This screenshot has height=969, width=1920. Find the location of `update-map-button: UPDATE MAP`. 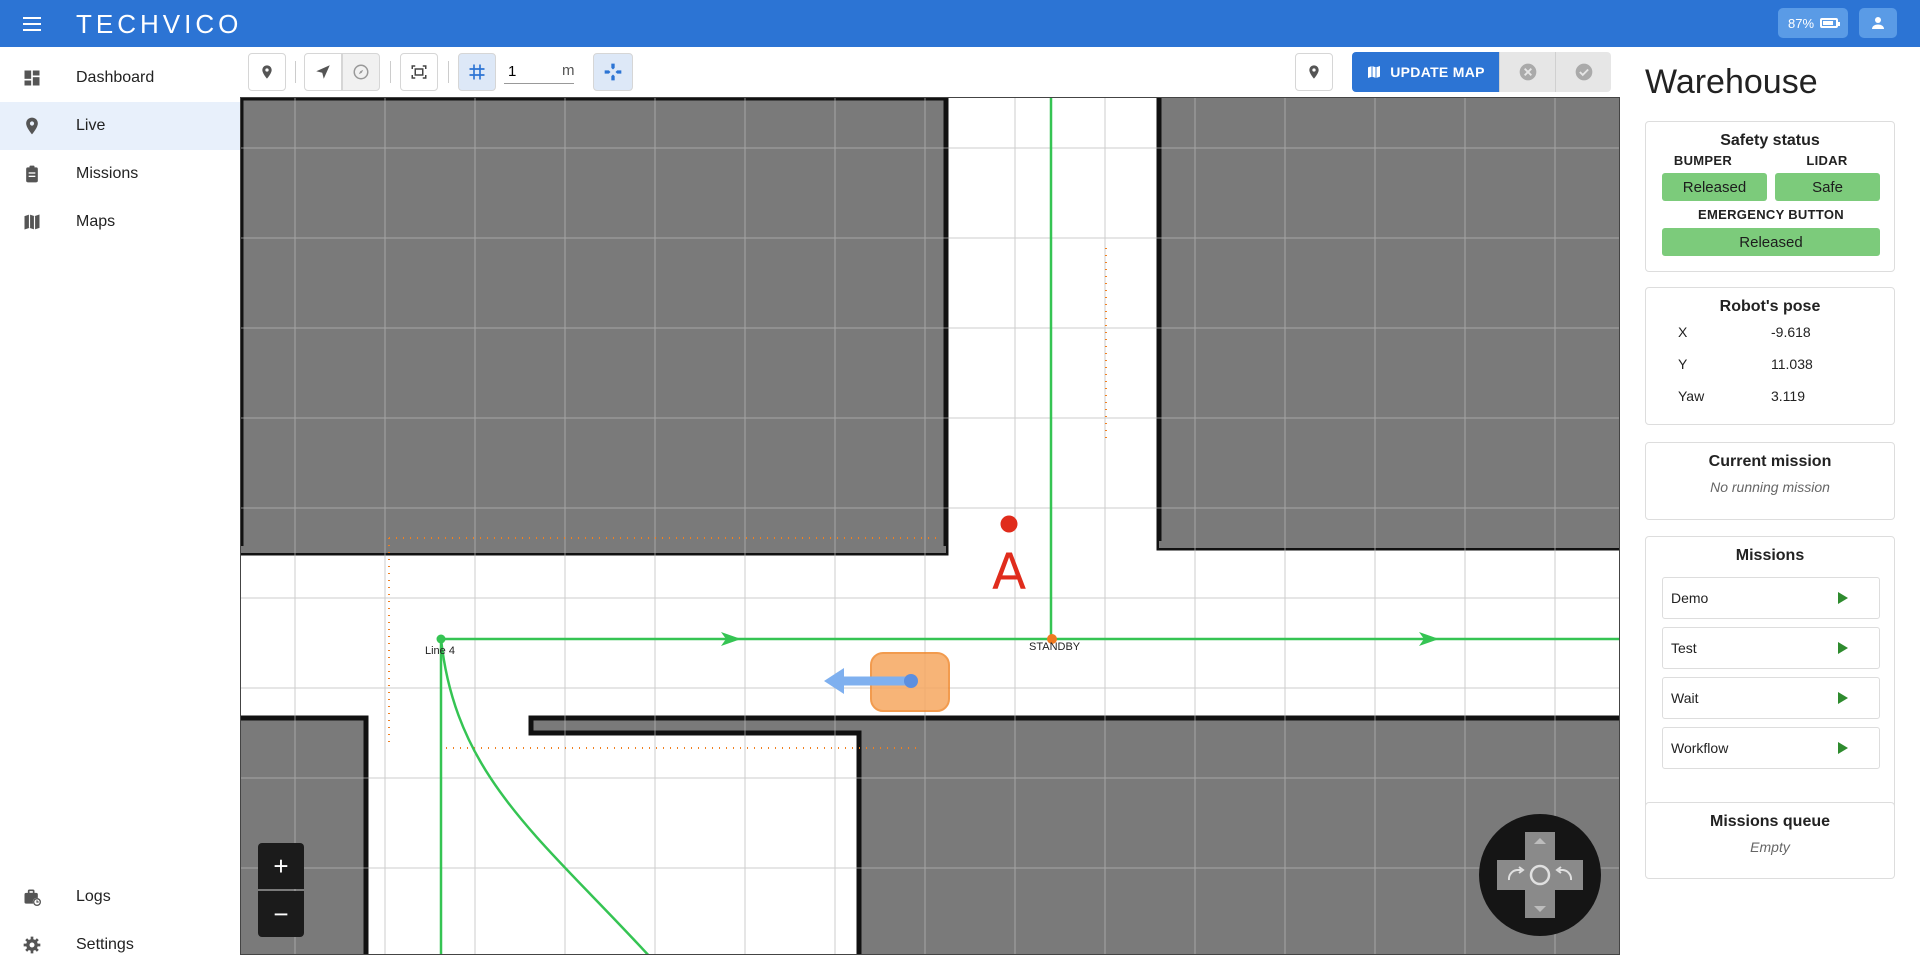

update-map-button: UPDATE MAP is located at coordinates (1425, 72).